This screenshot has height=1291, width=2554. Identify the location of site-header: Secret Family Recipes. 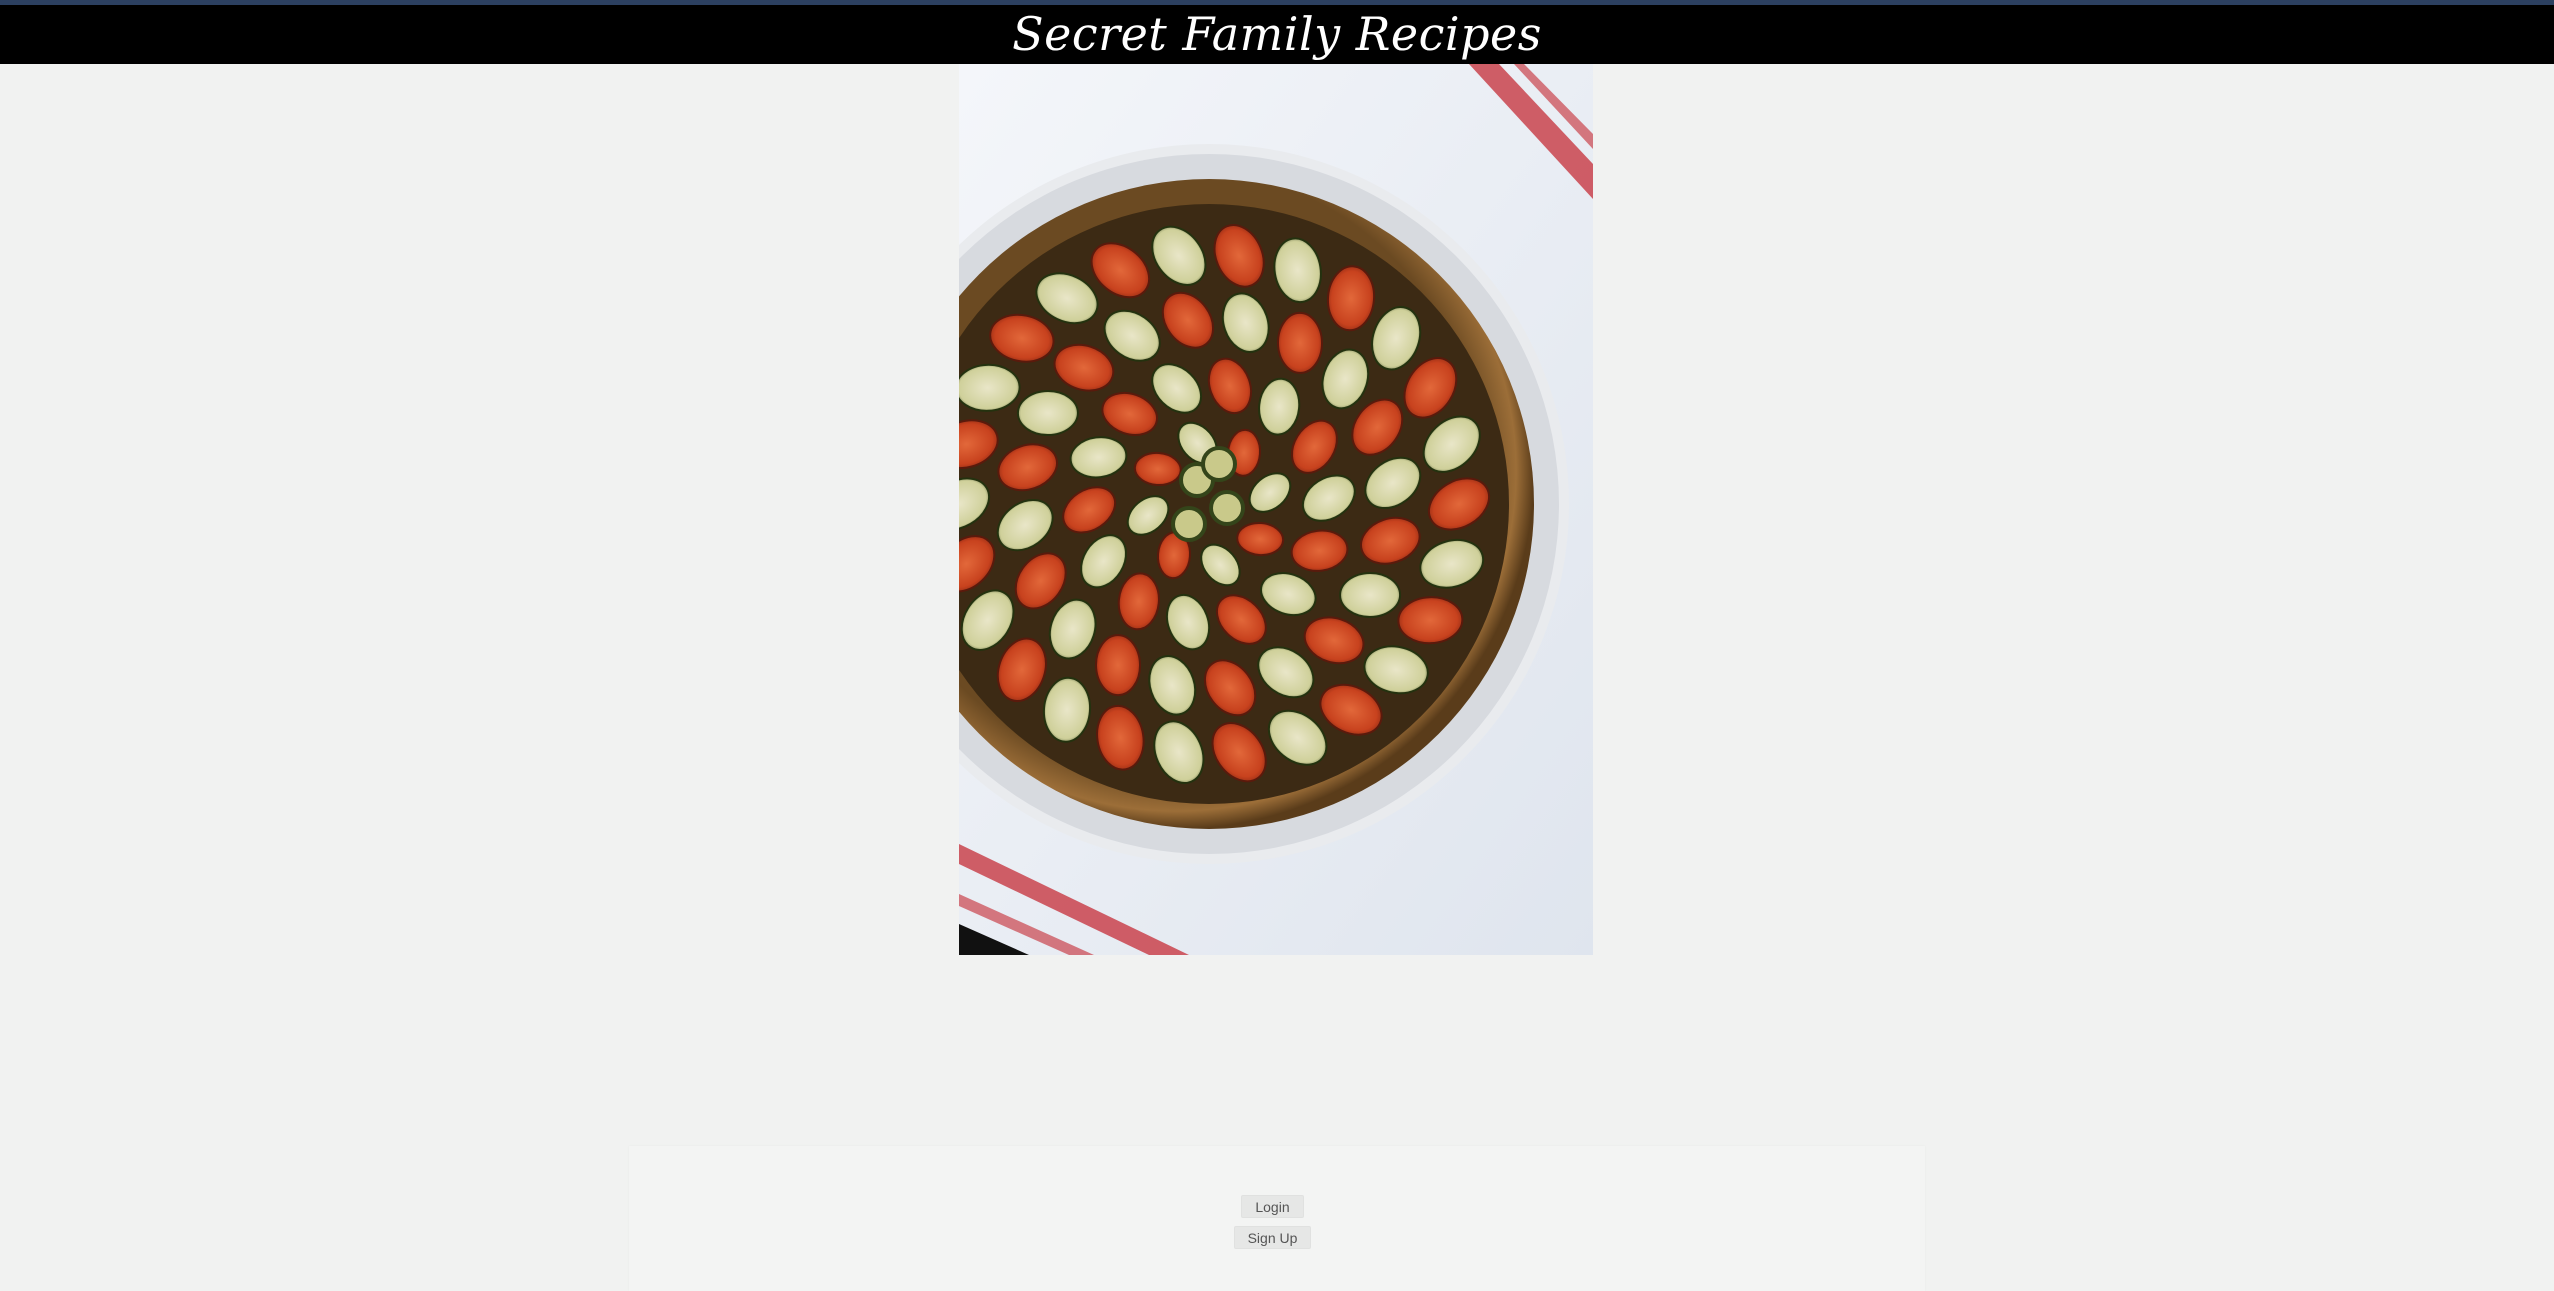
(1277, 34).